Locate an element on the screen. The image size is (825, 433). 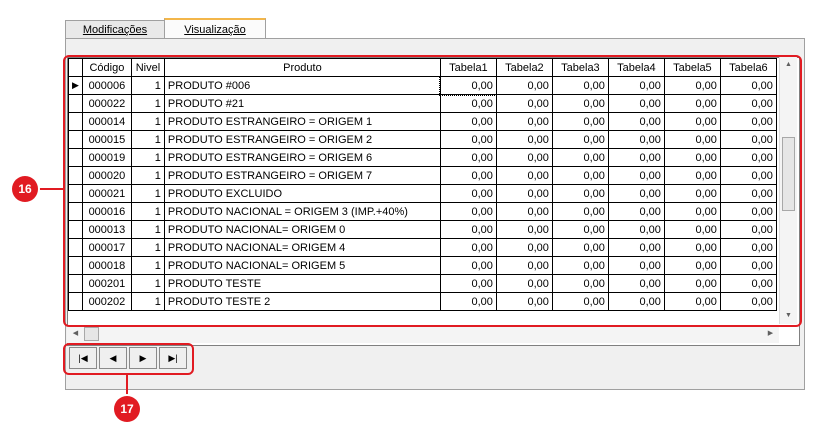
tab-visualizacao: Visualização is located at coordinates (215, 28).